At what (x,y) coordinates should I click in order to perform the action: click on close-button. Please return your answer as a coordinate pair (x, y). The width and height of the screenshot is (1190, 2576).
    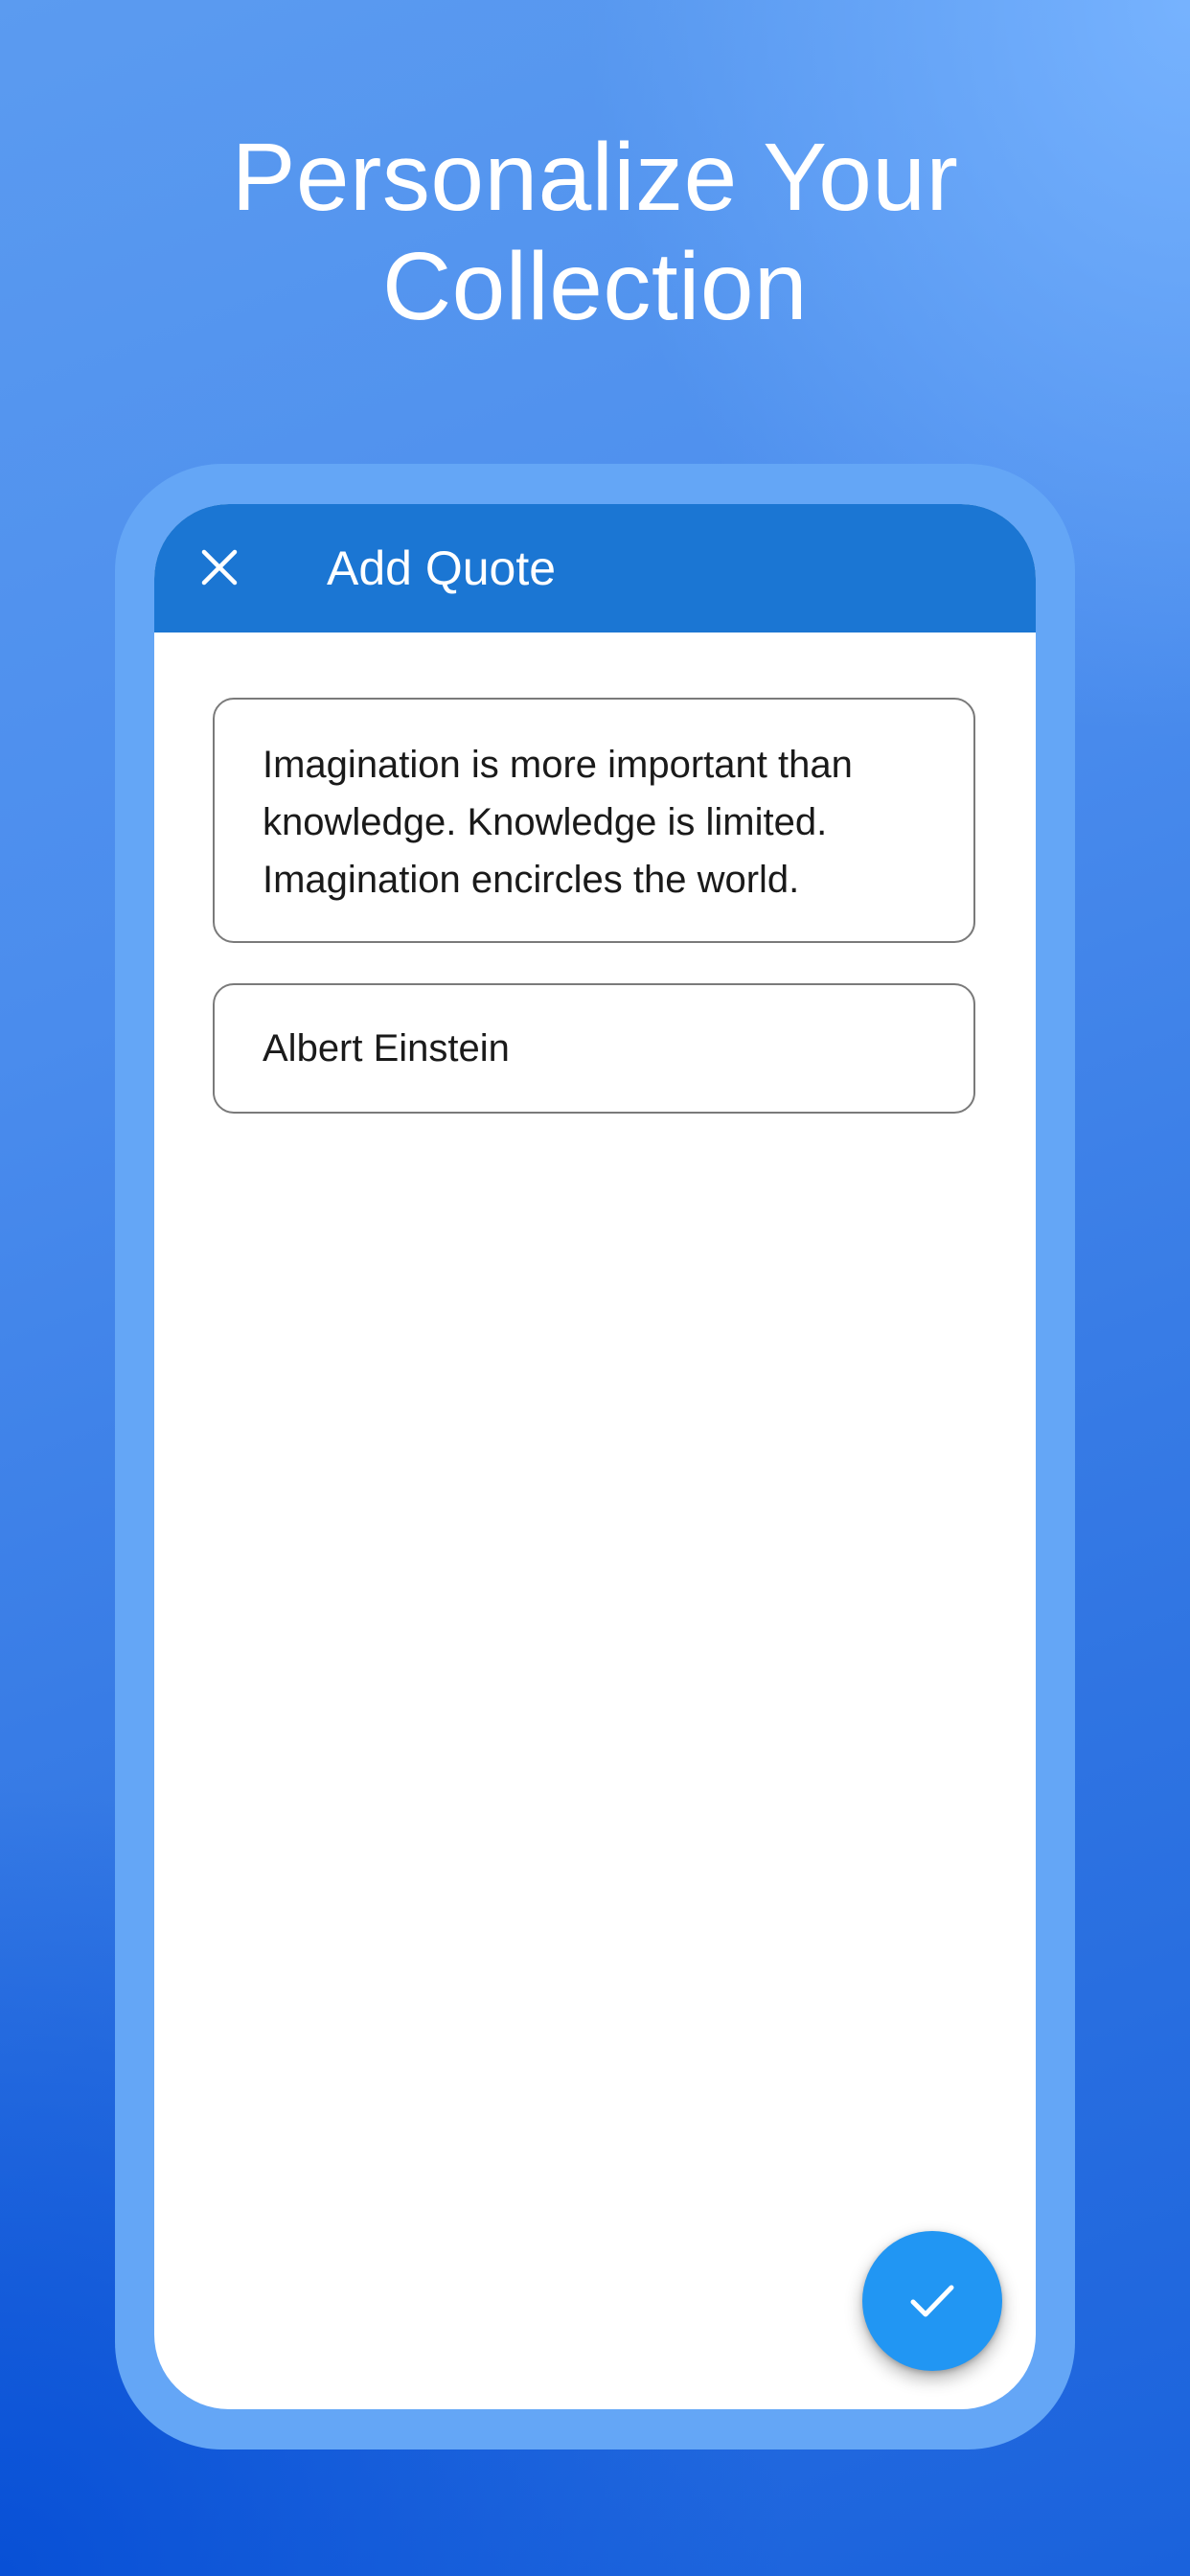
    Looking at the image, I should click on (220, 567).